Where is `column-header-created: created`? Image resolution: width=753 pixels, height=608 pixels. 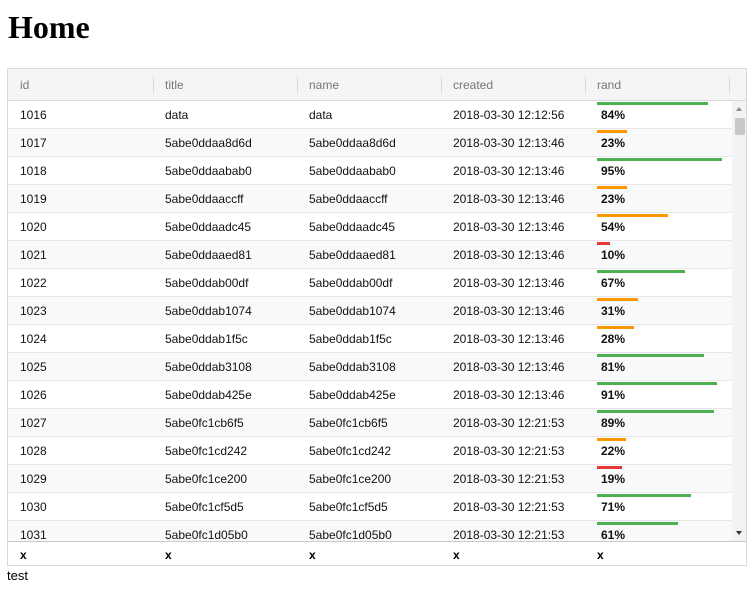 column-header-created: created is located at coordinates (513, 84).